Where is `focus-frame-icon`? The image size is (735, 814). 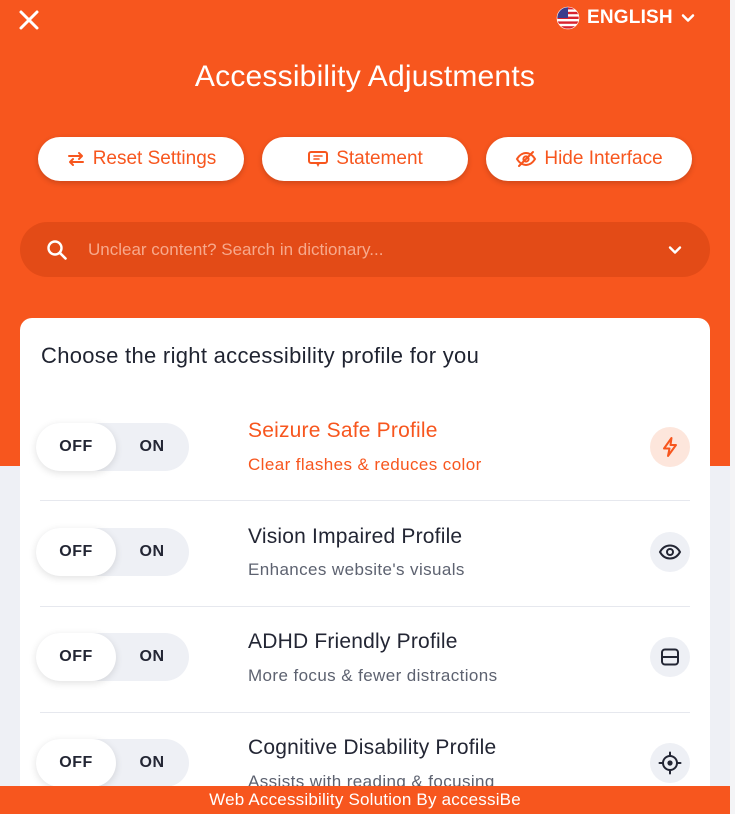
focus-frame-icon is located at coordinates (670, 657).